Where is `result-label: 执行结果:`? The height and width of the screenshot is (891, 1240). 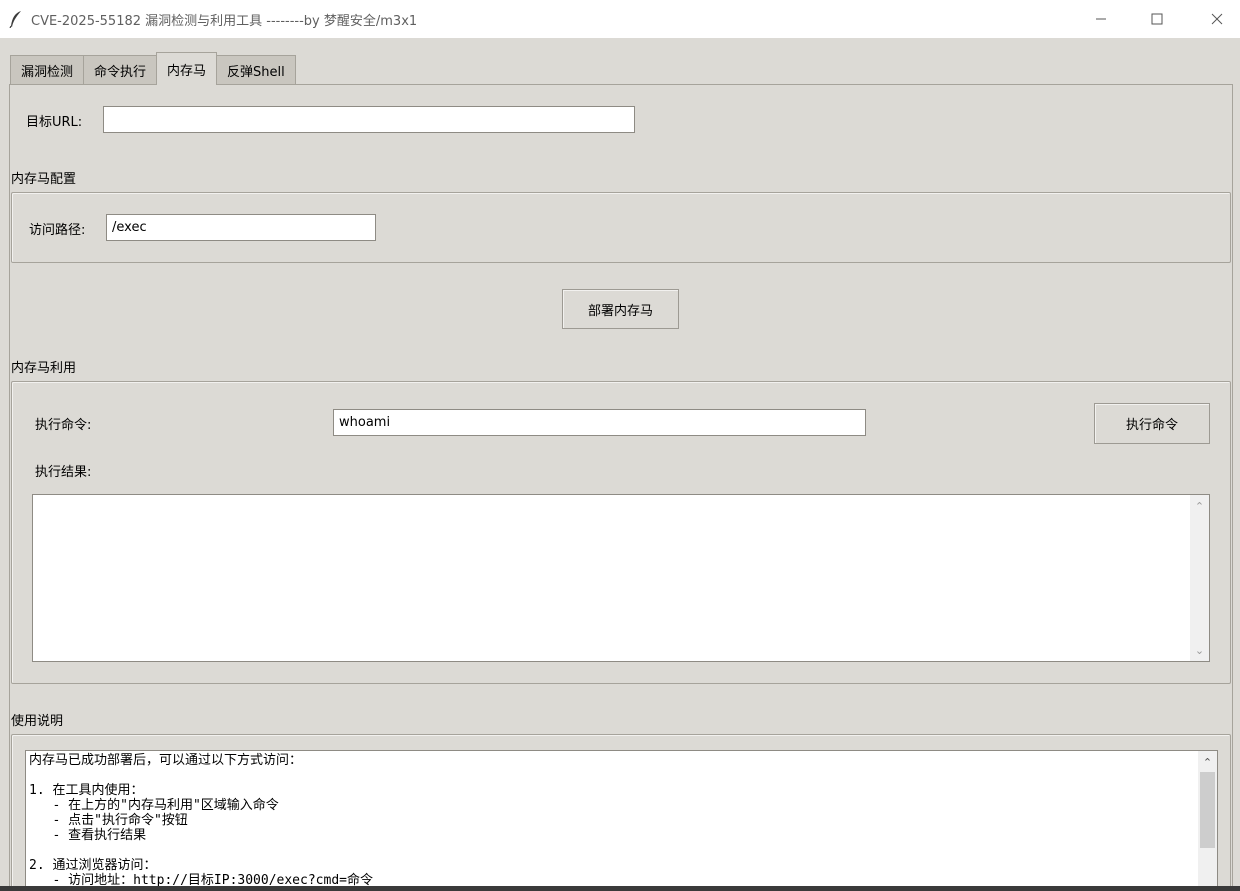
result-label: 执行结果: is located at coordinates (63, 472).